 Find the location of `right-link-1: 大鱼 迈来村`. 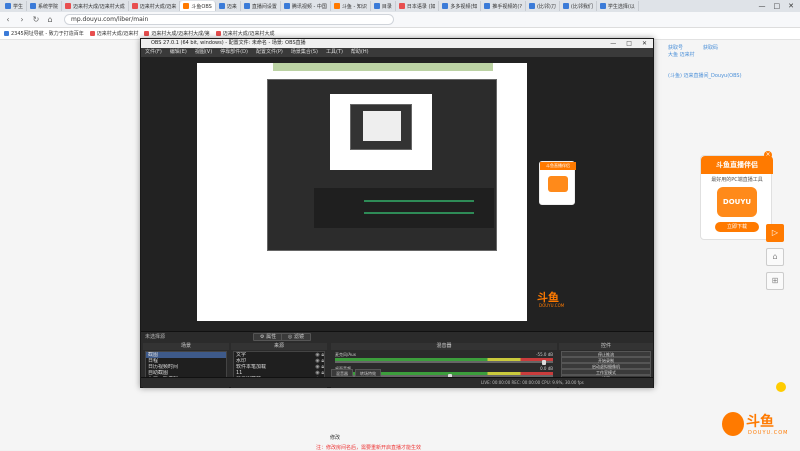

right-link-1: 大鱼 迈来村 is located at coordinates (728, 54).